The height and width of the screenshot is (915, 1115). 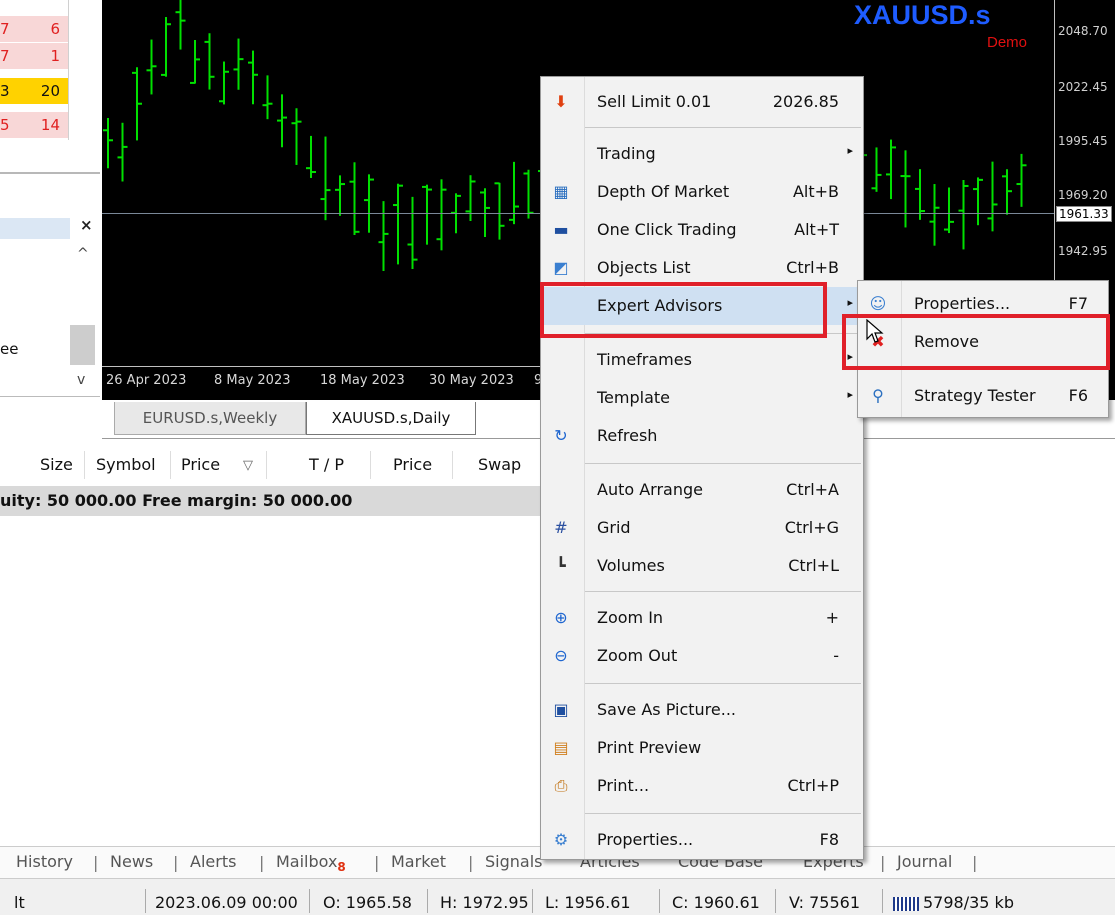 I want to click on menu-item-shortcut: Ctrl+G, so click(x=811, y=527).